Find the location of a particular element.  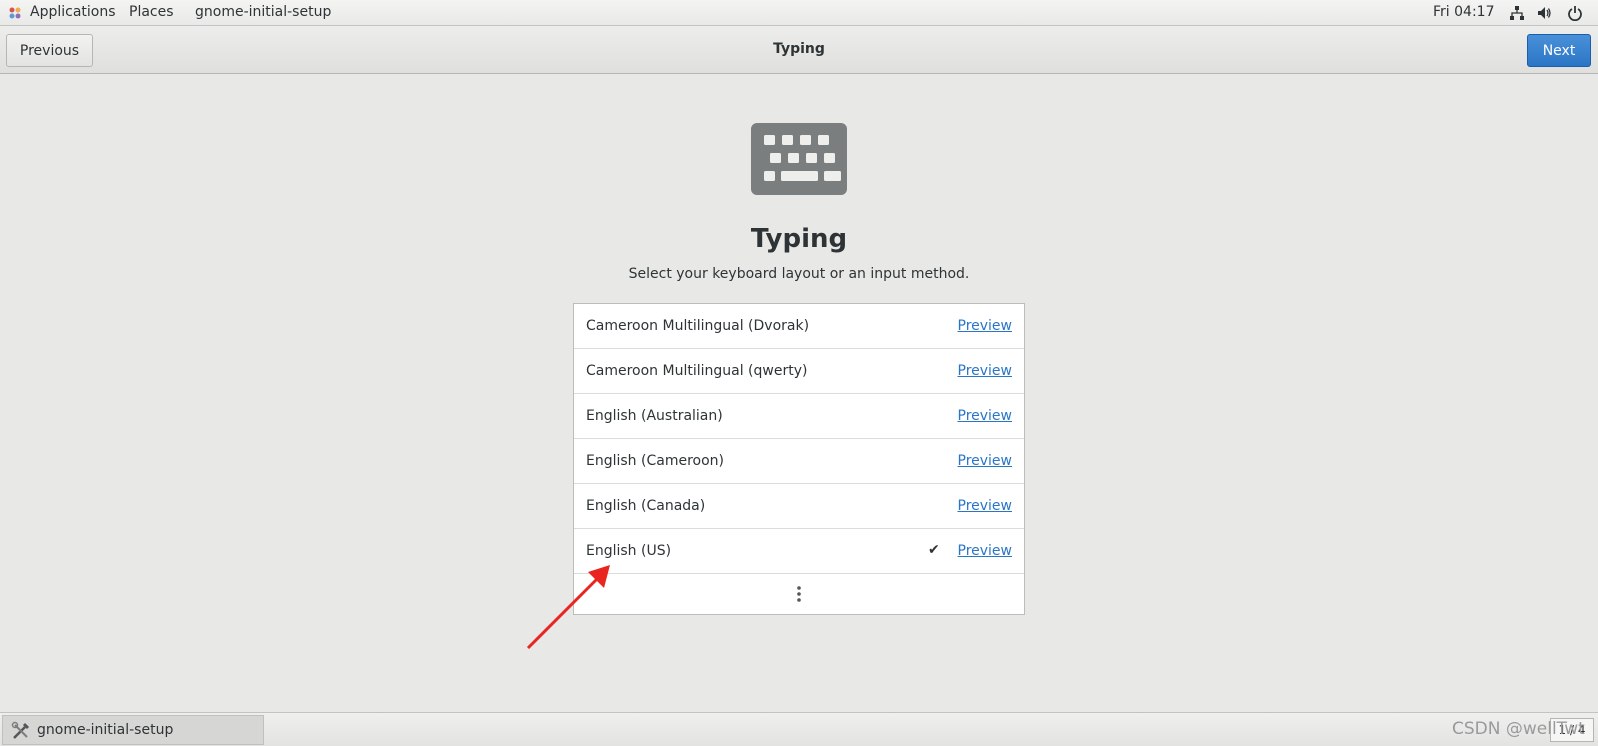

setup-tools-icon is located at coordinates (20, 730).